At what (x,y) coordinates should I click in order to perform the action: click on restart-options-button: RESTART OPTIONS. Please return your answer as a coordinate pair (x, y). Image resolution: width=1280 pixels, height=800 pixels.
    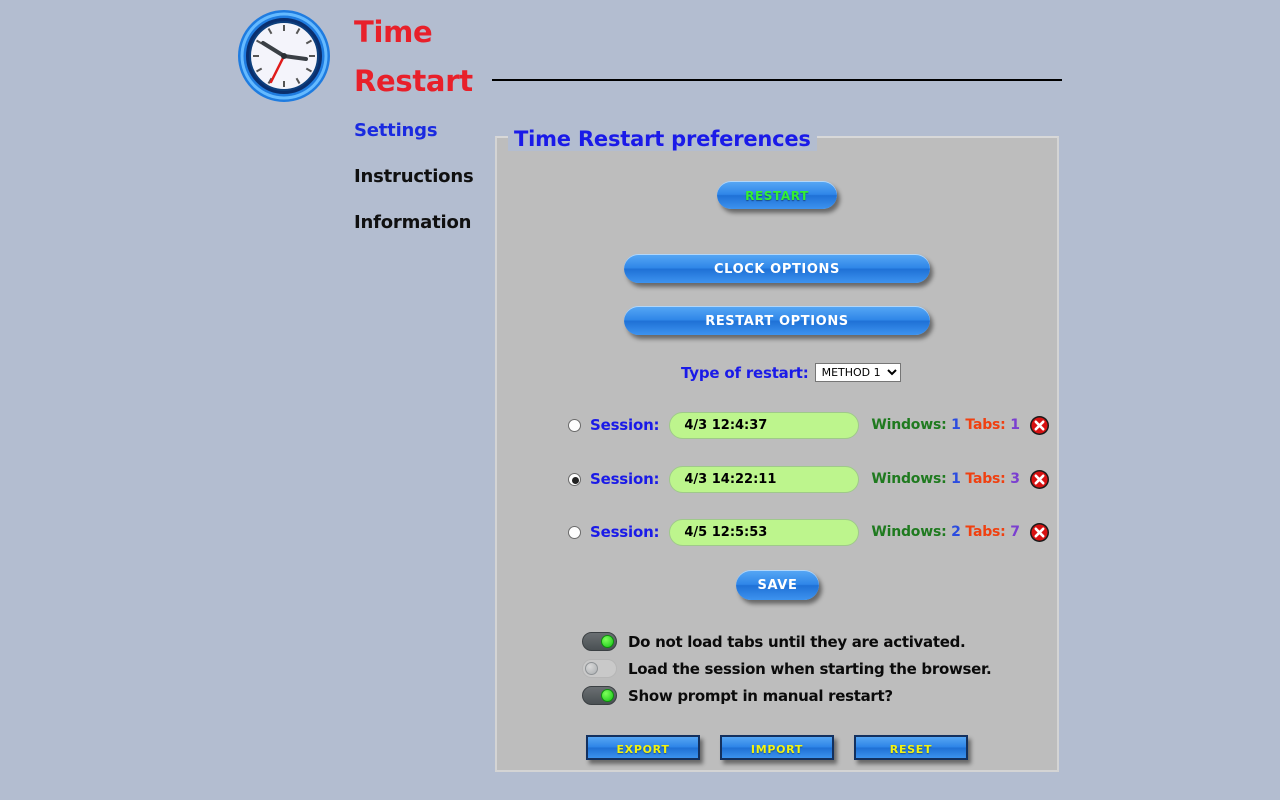
    Looking at the image, I should click on (777, 320).